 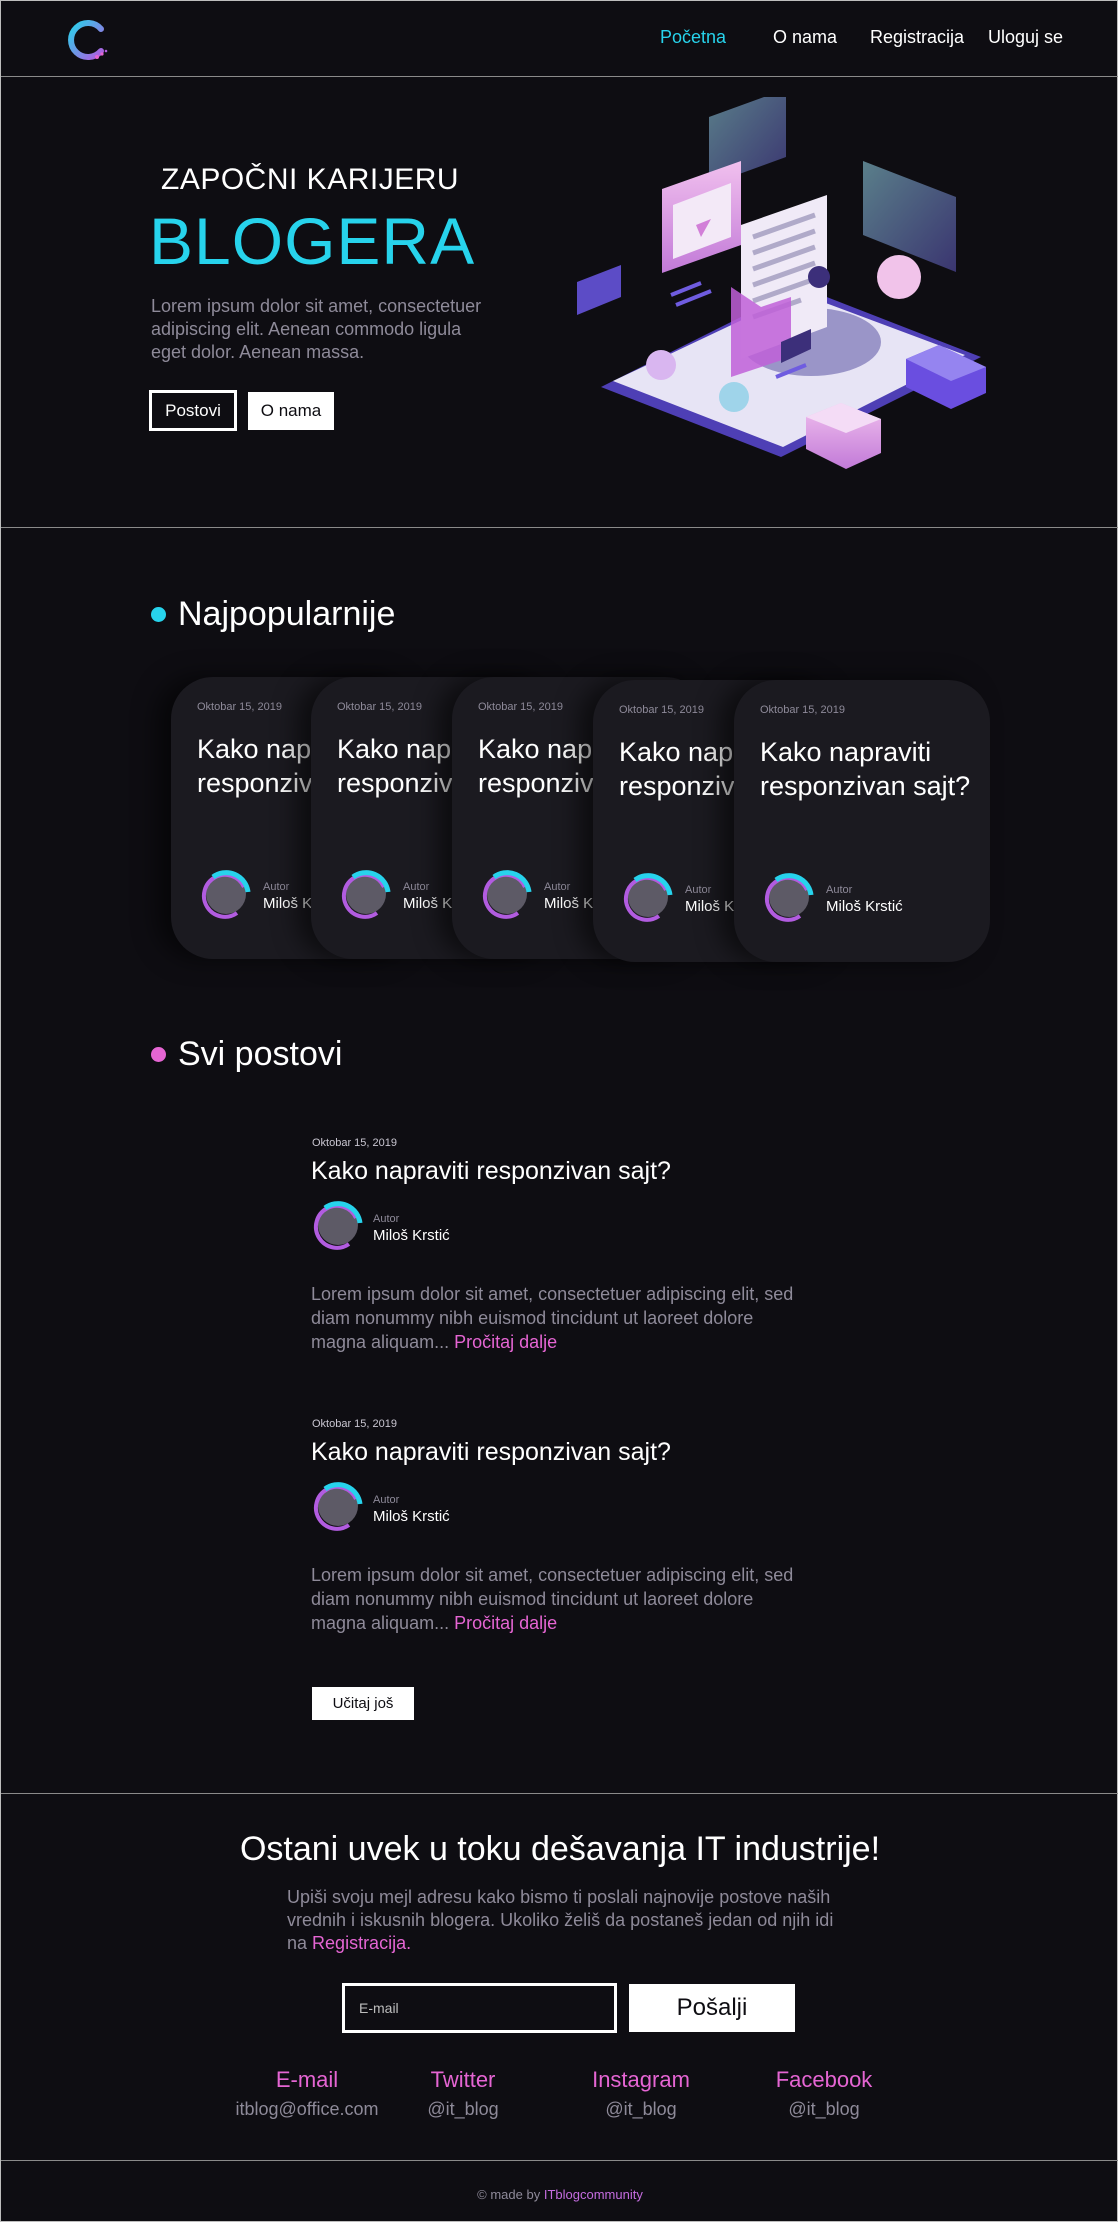 What do you see at coordinates (864, 906) in the screenshot?
I see `card-author: Miloš Krstić` at bounding box center [864, 906].